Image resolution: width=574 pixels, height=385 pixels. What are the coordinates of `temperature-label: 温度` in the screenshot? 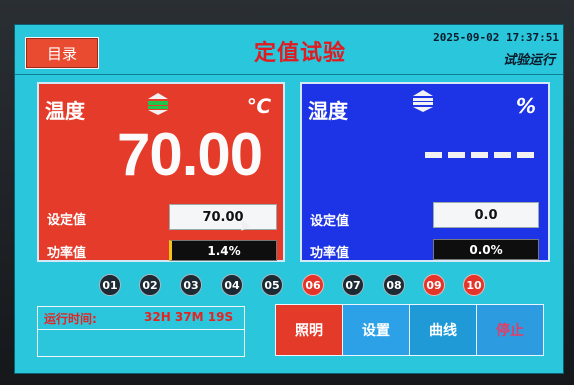 It's located at (65, 111).